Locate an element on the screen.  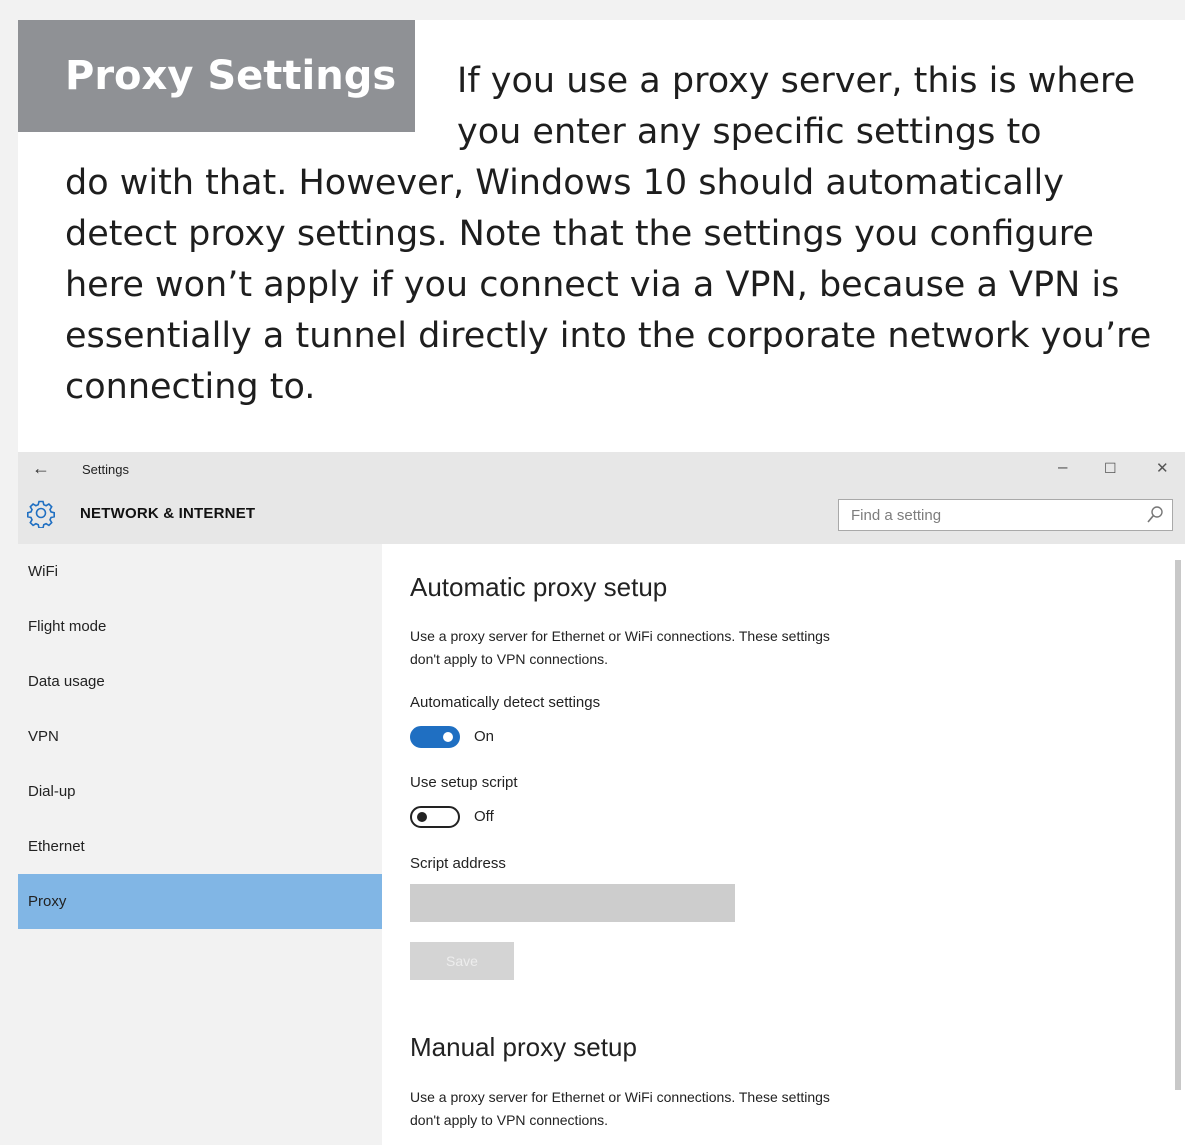
sidebar-item-flight-mode: Flight mode is located at coordinates (200, 626).